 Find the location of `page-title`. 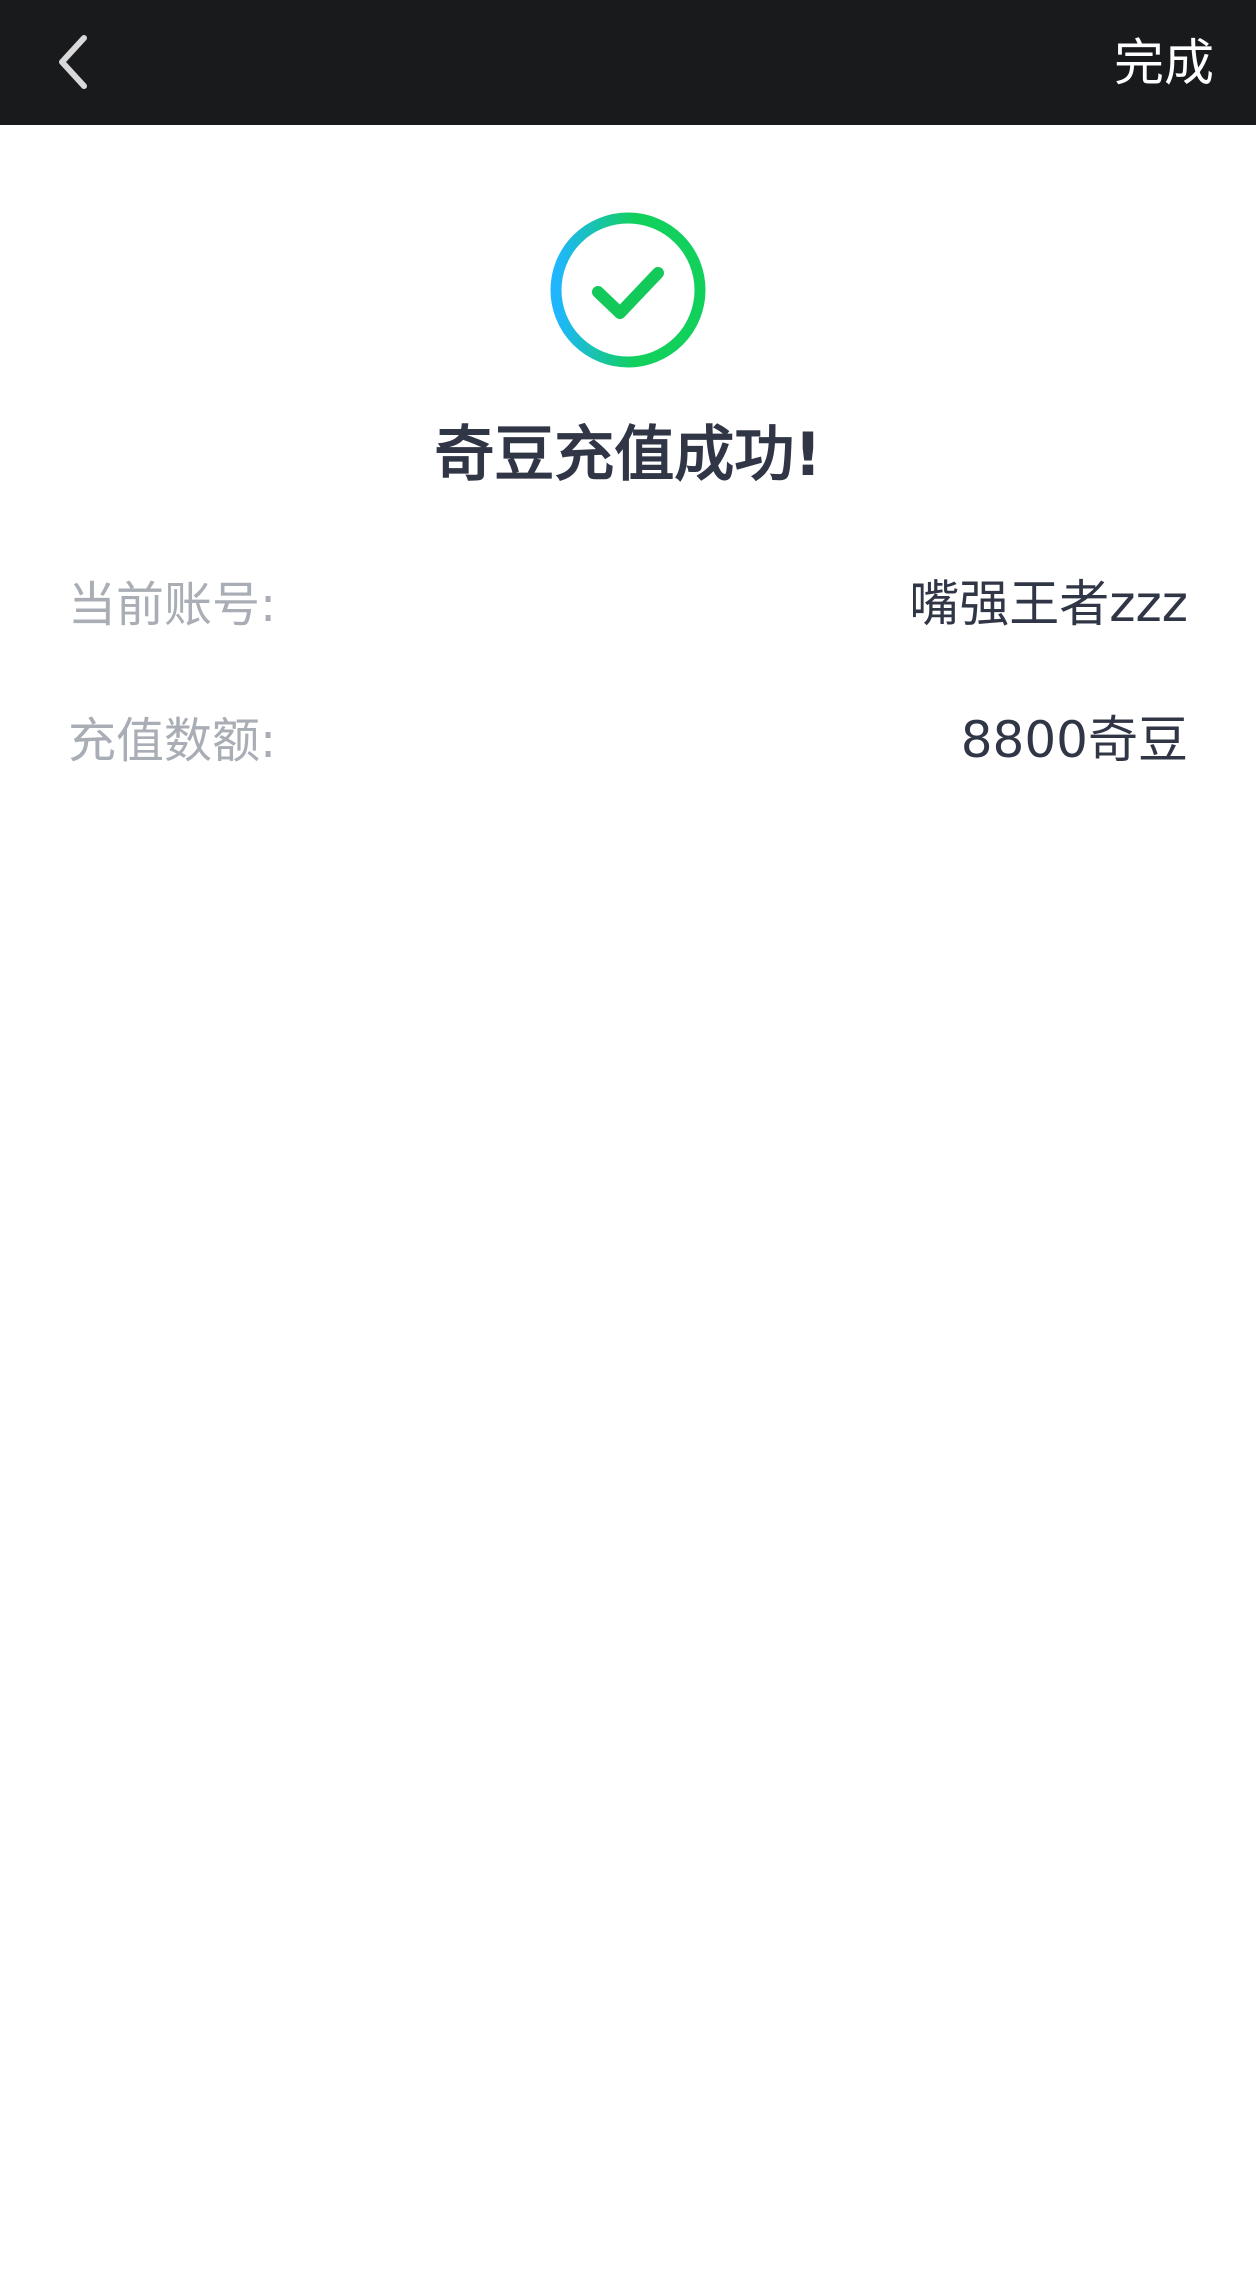

page-title is located at coordinates (628, 62).